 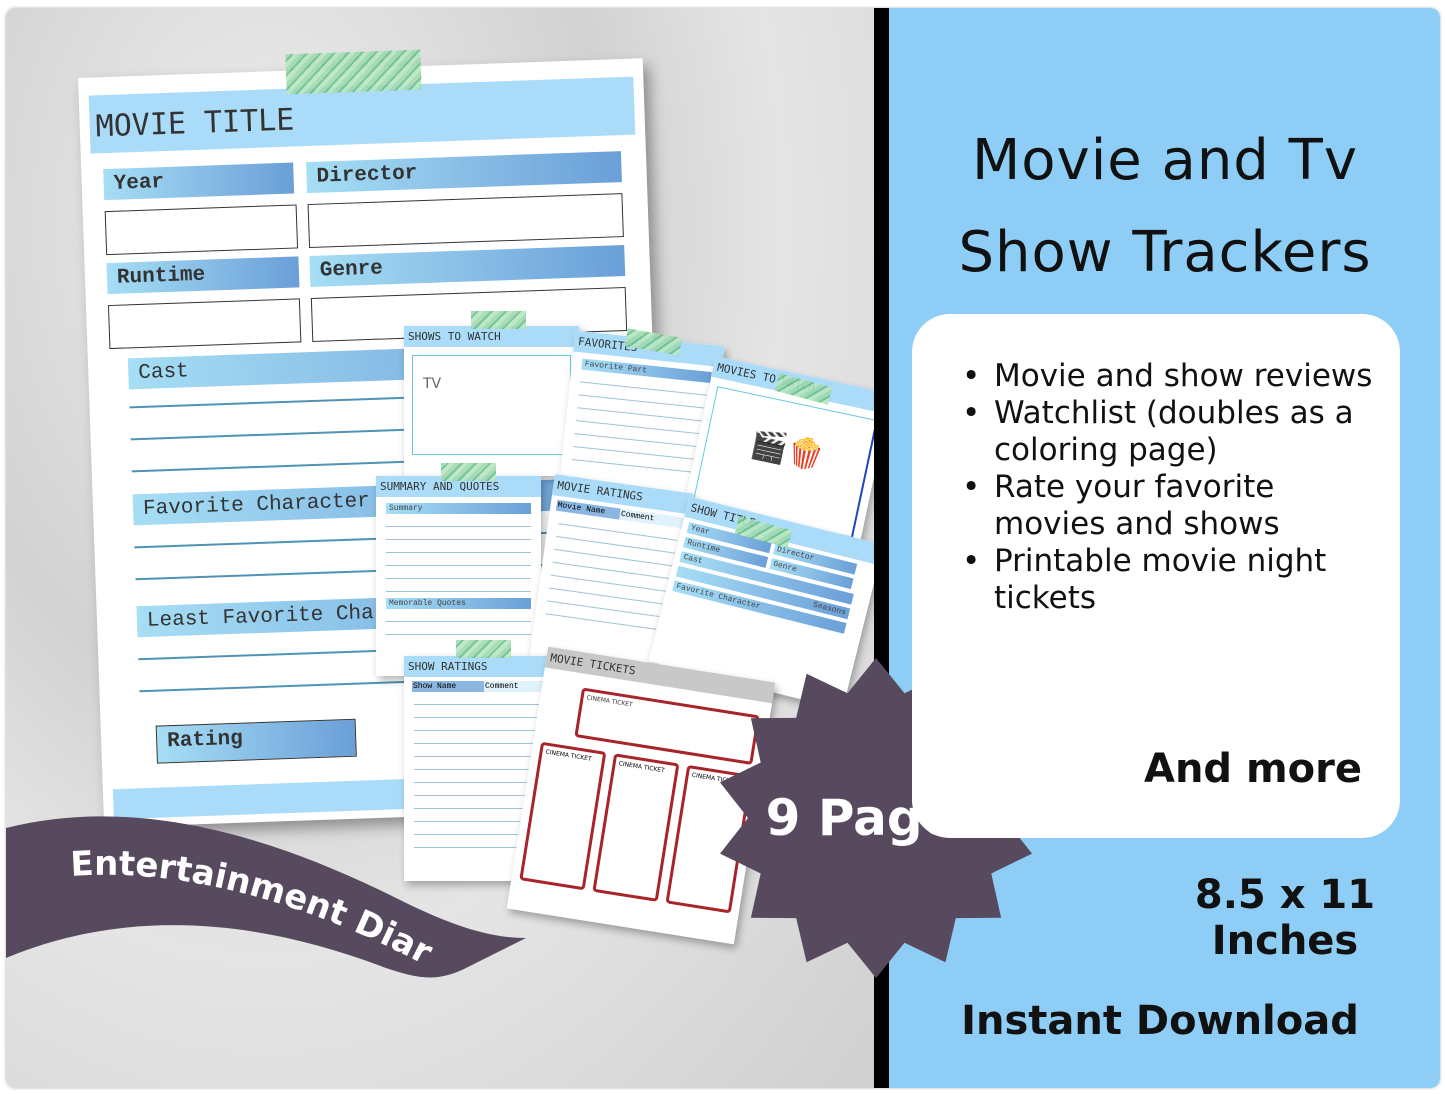 What do you see at coordinates (458, 508) in the screenshot?
I see `mini-label: Summary` at bounding box center [458, 508].